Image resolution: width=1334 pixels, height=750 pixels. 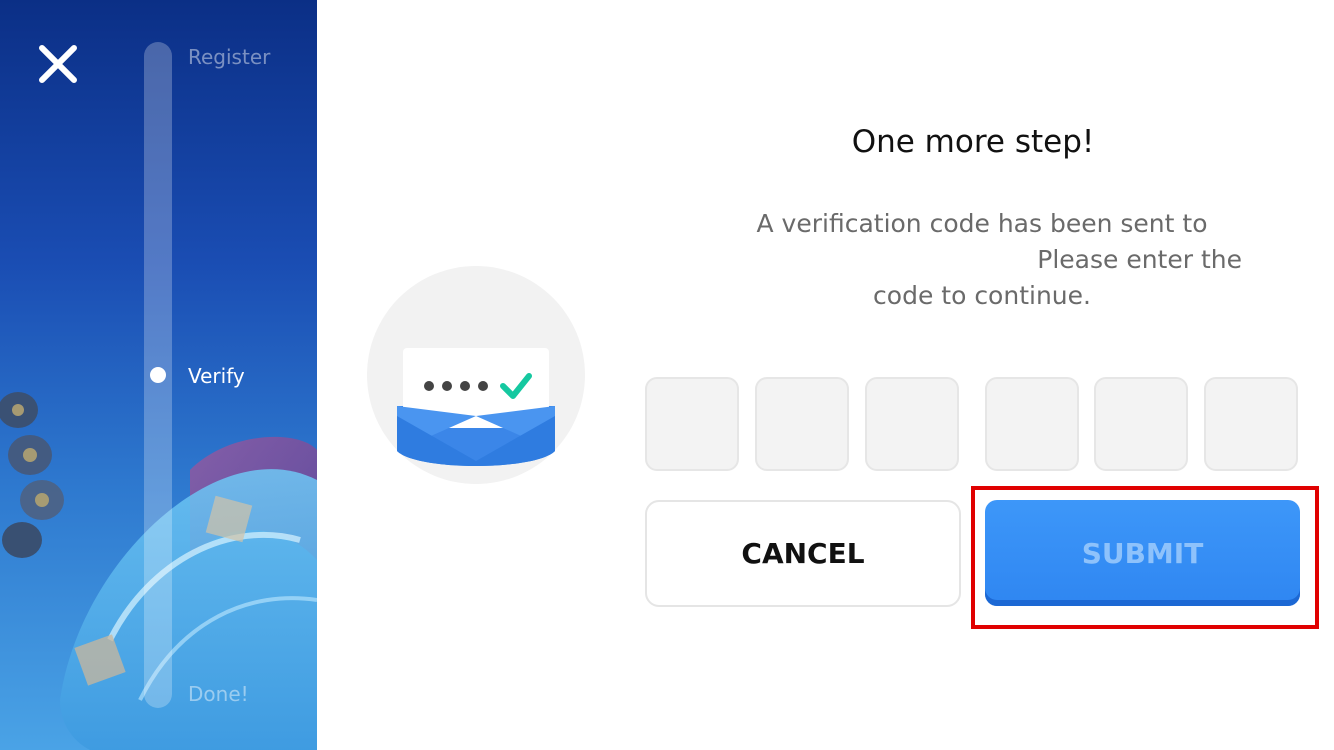 I want to click on cancel-button: CANCEL, so click(x=803, y=553).